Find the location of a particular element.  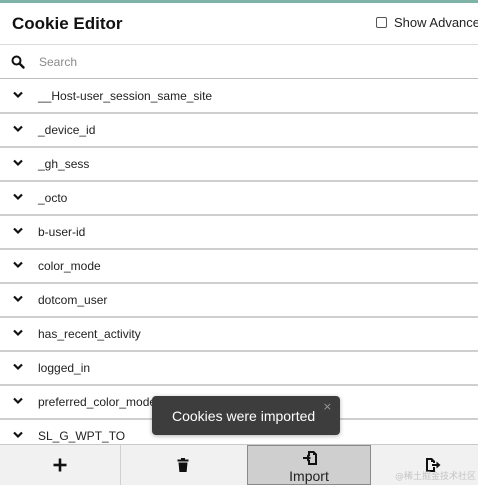

cookie-row: _octo is located at coordinates (239, 199).